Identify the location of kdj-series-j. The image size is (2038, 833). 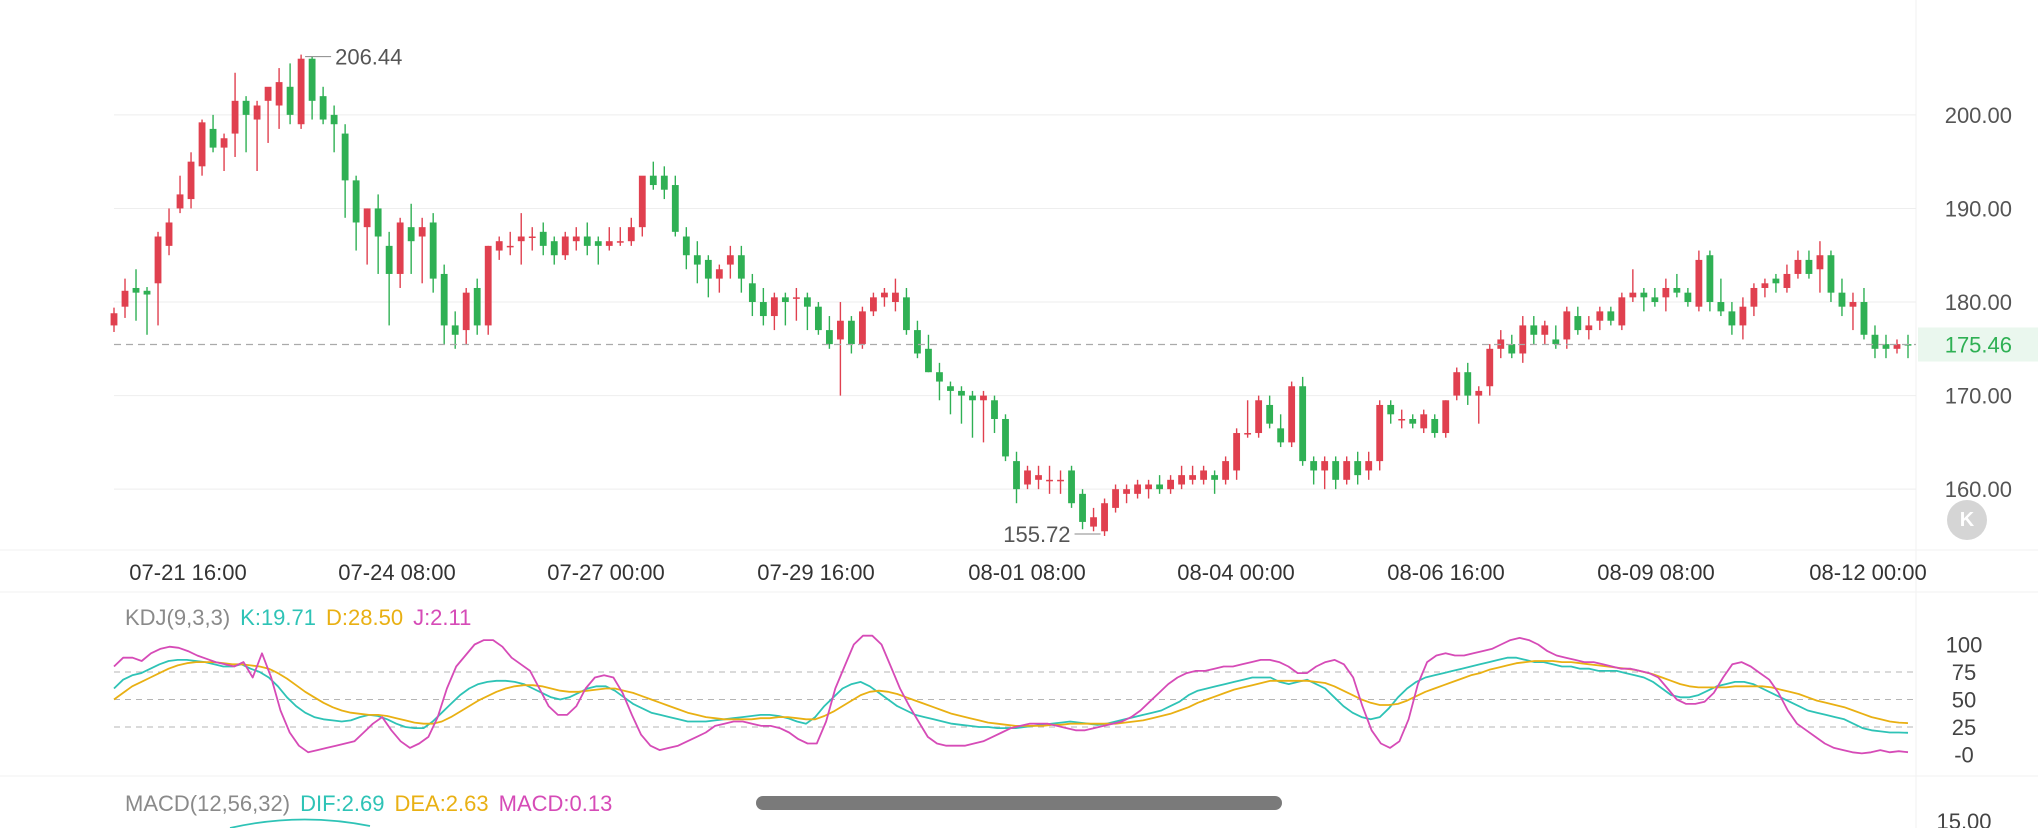
(1011, 694).